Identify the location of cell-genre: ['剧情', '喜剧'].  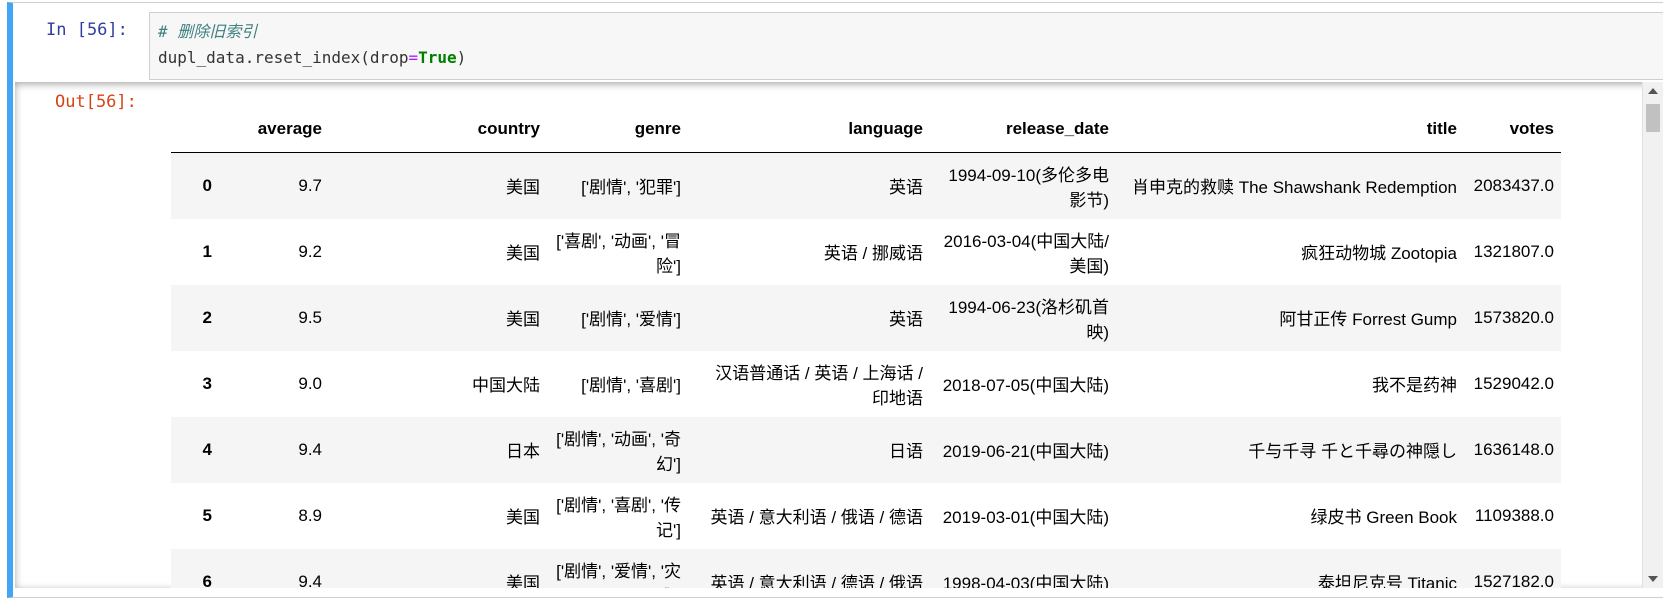
(631, 385).